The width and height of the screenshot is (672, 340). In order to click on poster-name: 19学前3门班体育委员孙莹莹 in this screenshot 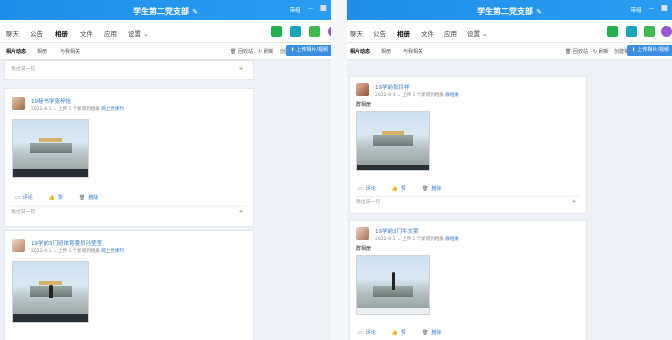, I will do `click(66, 243)`.